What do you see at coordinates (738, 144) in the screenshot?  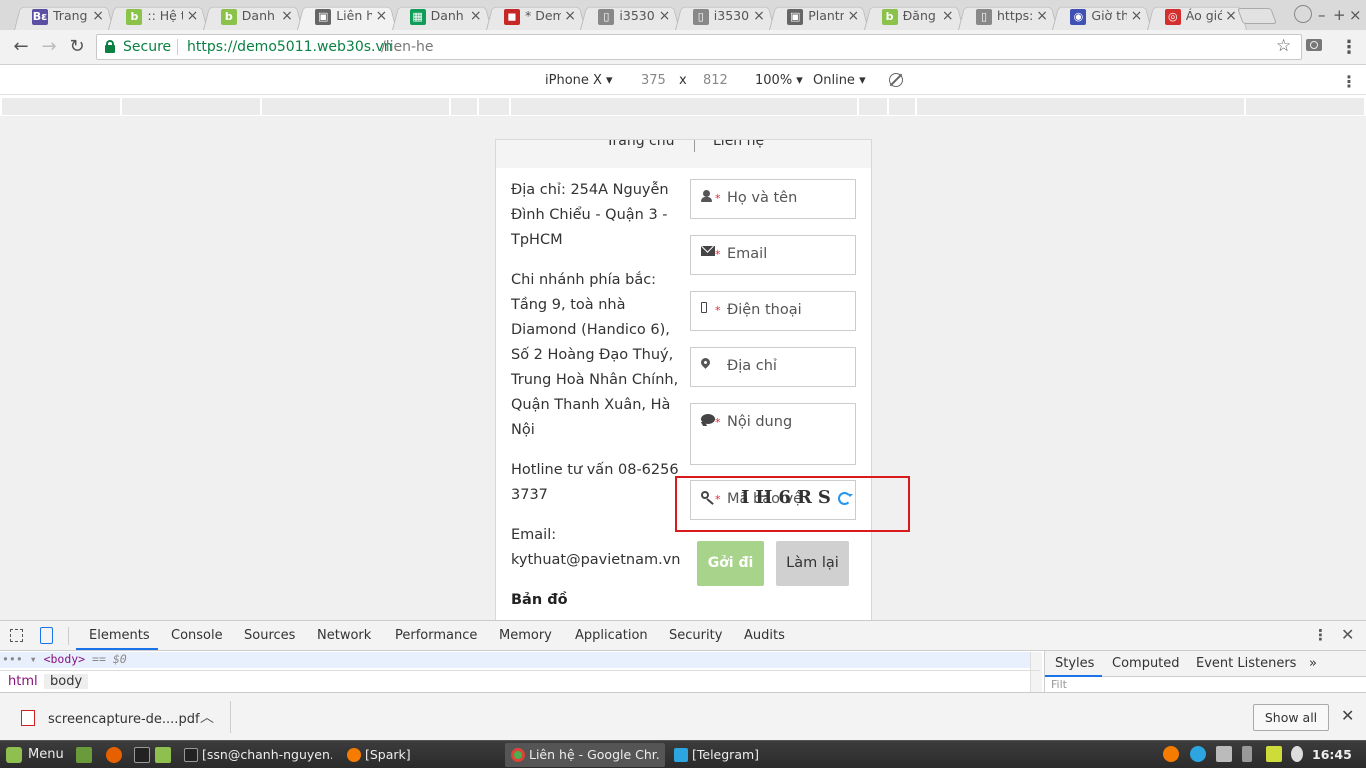 I see `nav-contact-link: Liên hệ` at bounding box center [738, 144].